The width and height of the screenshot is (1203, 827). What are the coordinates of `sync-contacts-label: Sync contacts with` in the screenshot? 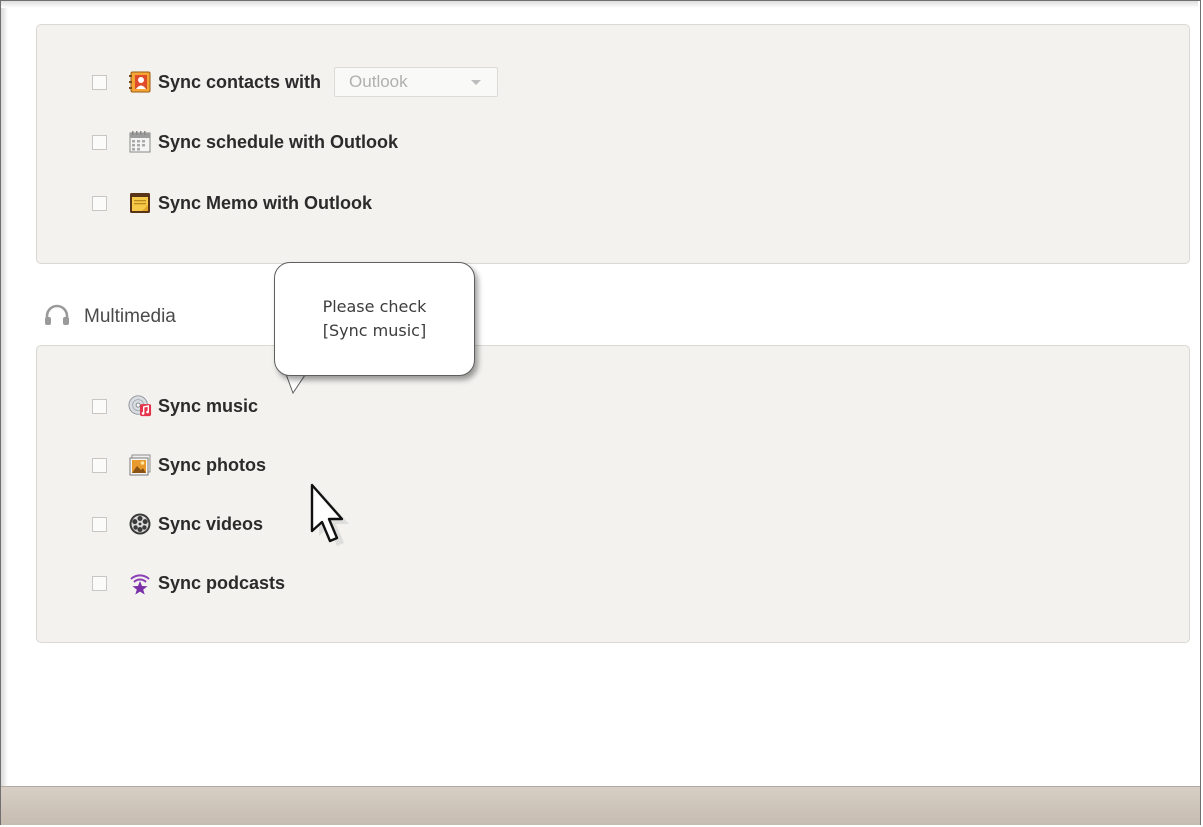 It's located at (240, 81).